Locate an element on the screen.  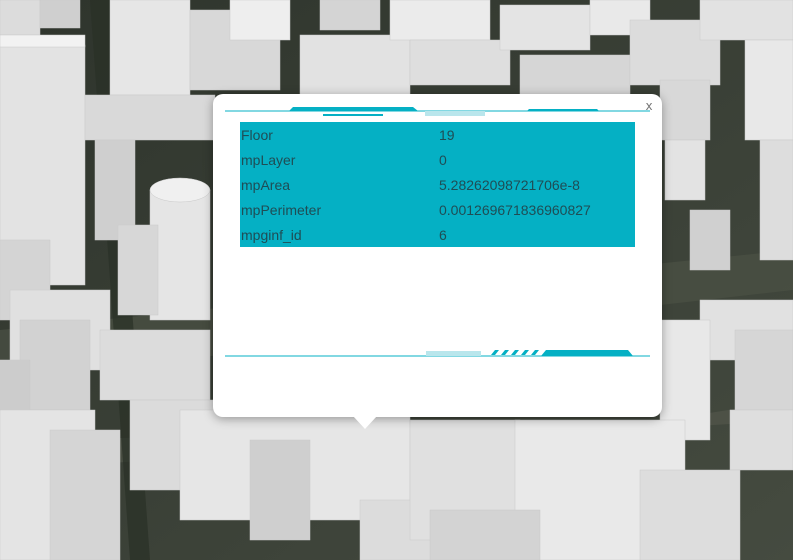
attribute-key: mpginf_id is located at coordinates (271, 234).